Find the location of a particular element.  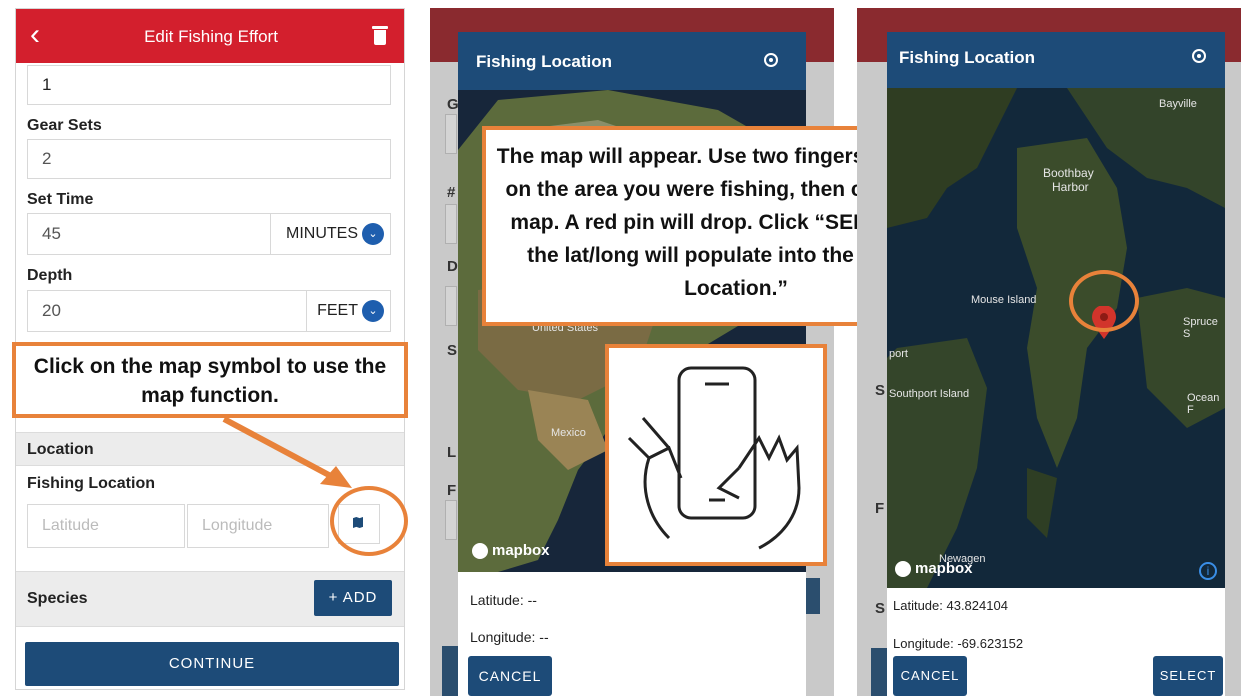

arrow-head is located at coordinates (336, 477).